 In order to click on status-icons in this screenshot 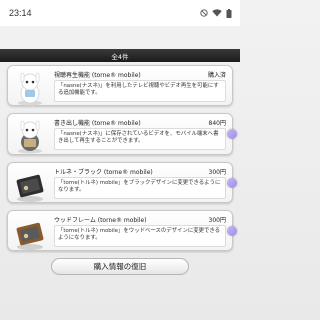, I will do `click(216, 13)`.